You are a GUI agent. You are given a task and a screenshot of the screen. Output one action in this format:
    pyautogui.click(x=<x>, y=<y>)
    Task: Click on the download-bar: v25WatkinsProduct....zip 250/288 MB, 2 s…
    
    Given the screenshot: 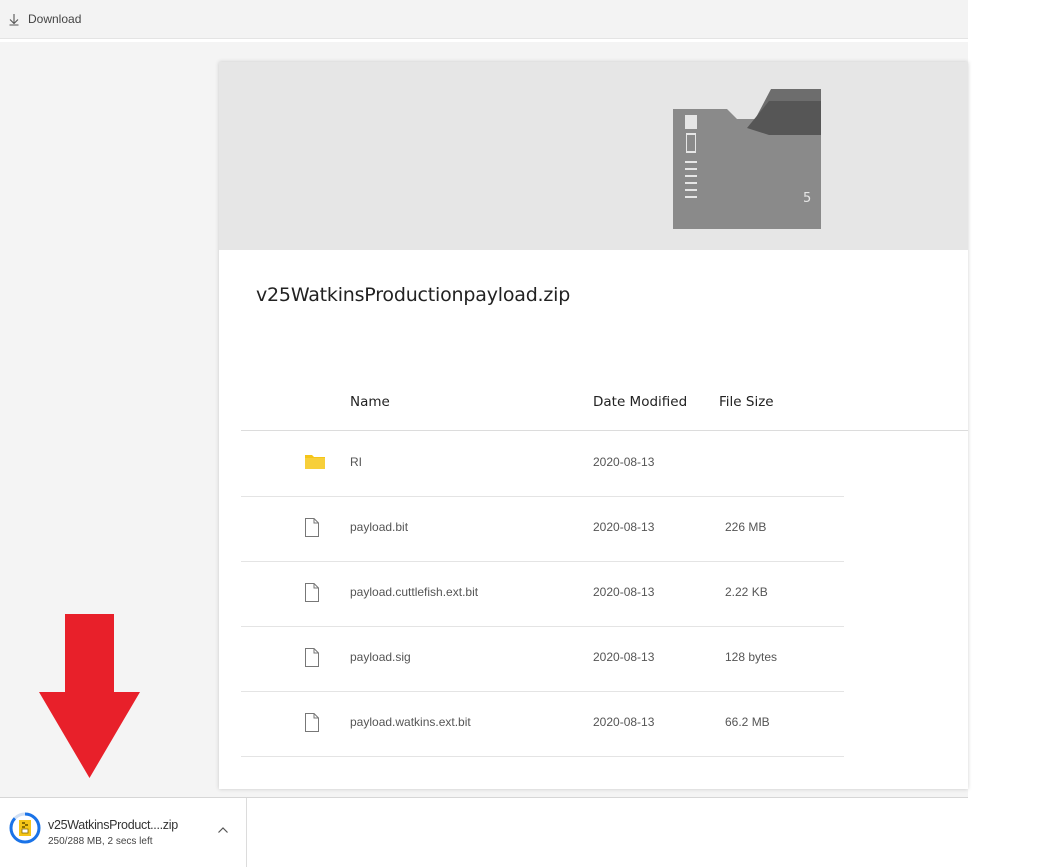 What is the action you would take?
    pyautogui.click(x=484, y=832)
    